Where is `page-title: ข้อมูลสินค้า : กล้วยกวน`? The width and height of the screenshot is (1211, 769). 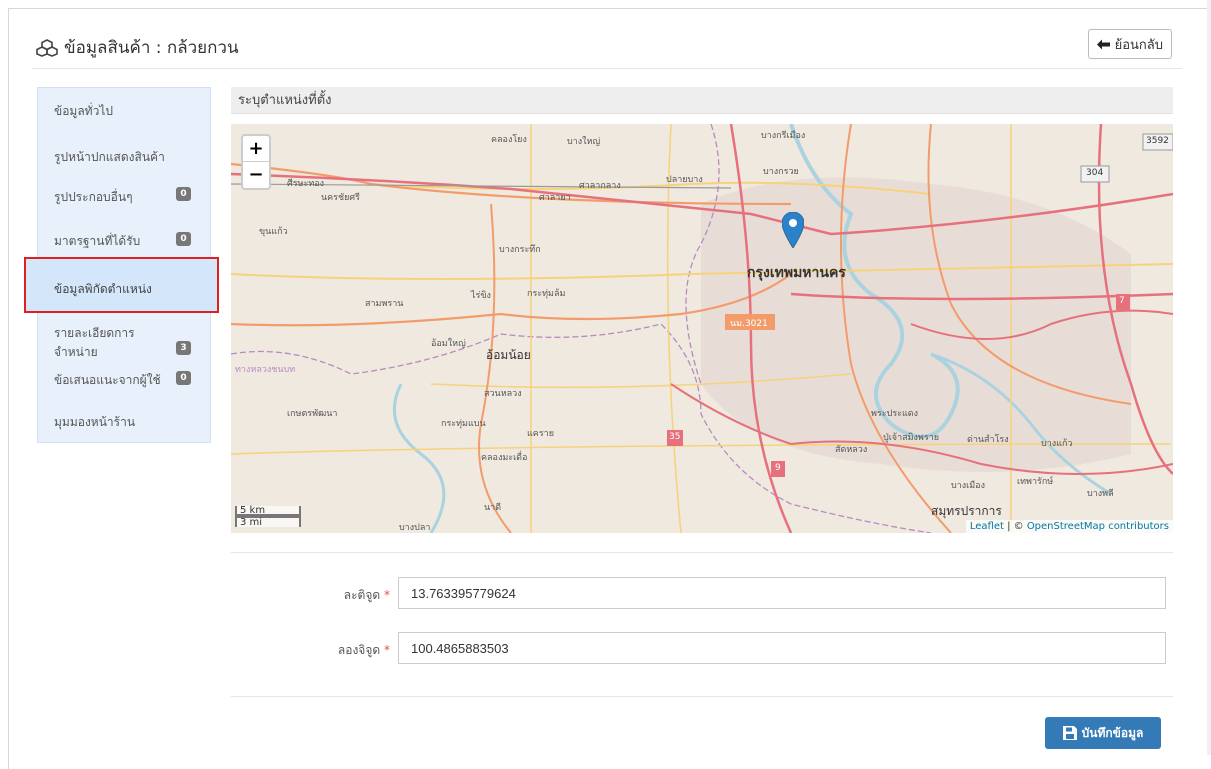
page-title: ข้อมูลสินค้า : กล้วยกวน is located at coordinates (137, 47).